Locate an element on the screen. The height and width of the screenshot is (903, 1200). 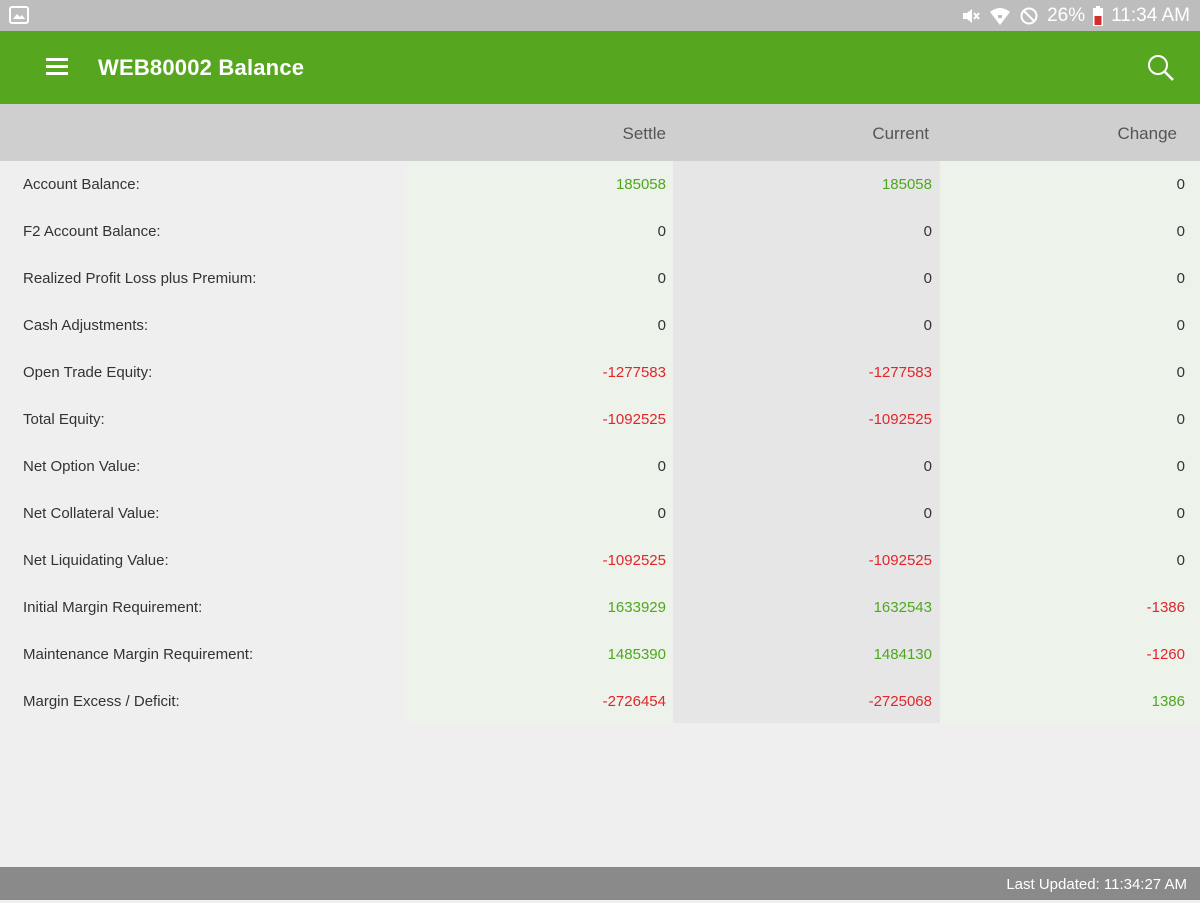
table-row: Net Liquidating Value: -1092525 -1092525 0 is located at coordinates (600, 560).